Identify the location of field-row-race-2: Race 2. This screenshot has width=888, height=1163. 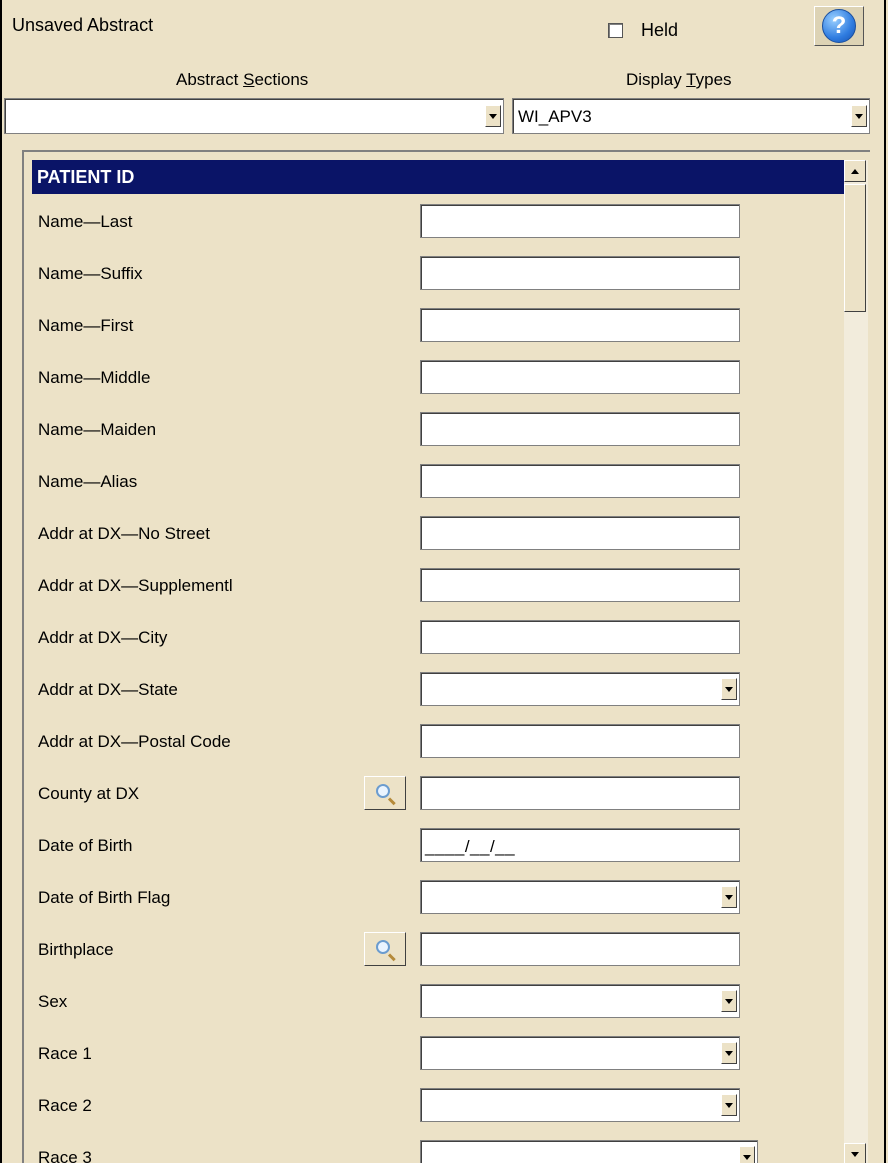
(434, 1106).